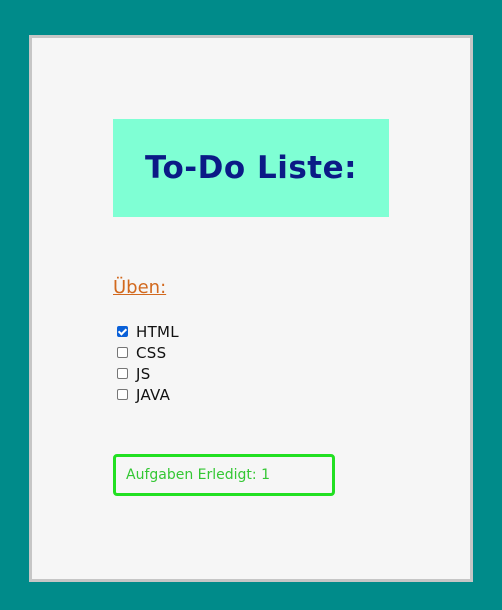 The width and height of the screenshot is (502, 610). Describe the element at coordinates (157, 332) in the screenshot. I see `task-label: HTML` at that location.